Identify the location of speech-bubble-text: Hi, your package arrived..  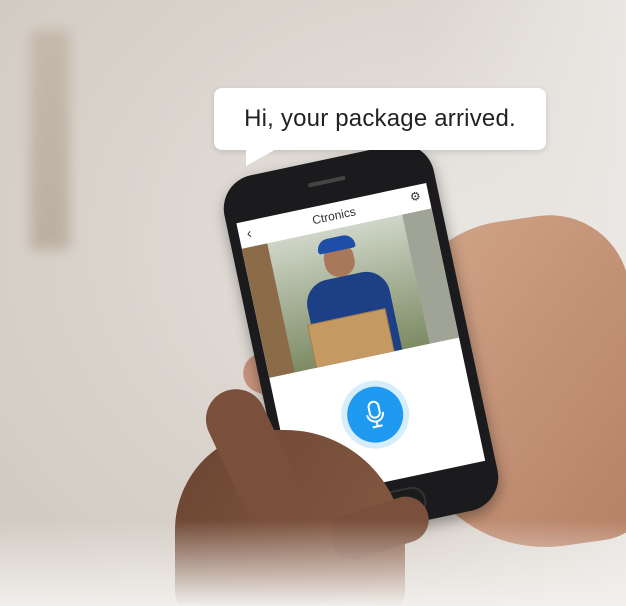
(380, 118).